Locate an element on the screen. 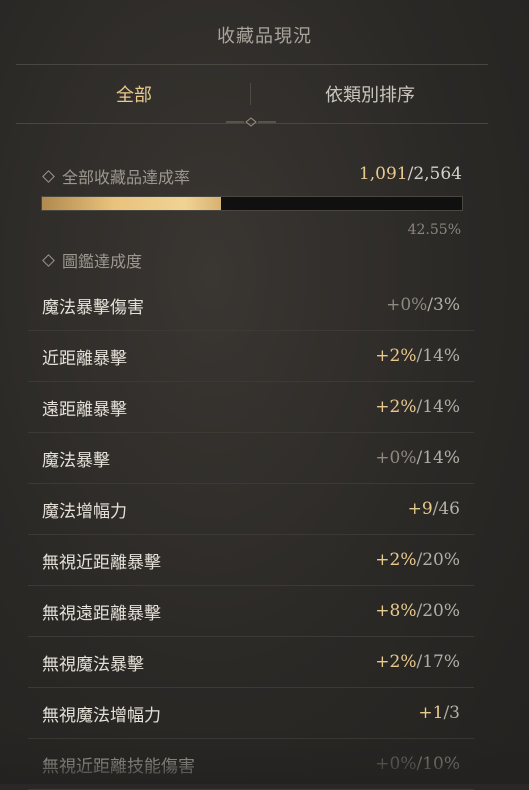  stat-name: 魔法暴擊 is located at coordinates (76, 460).